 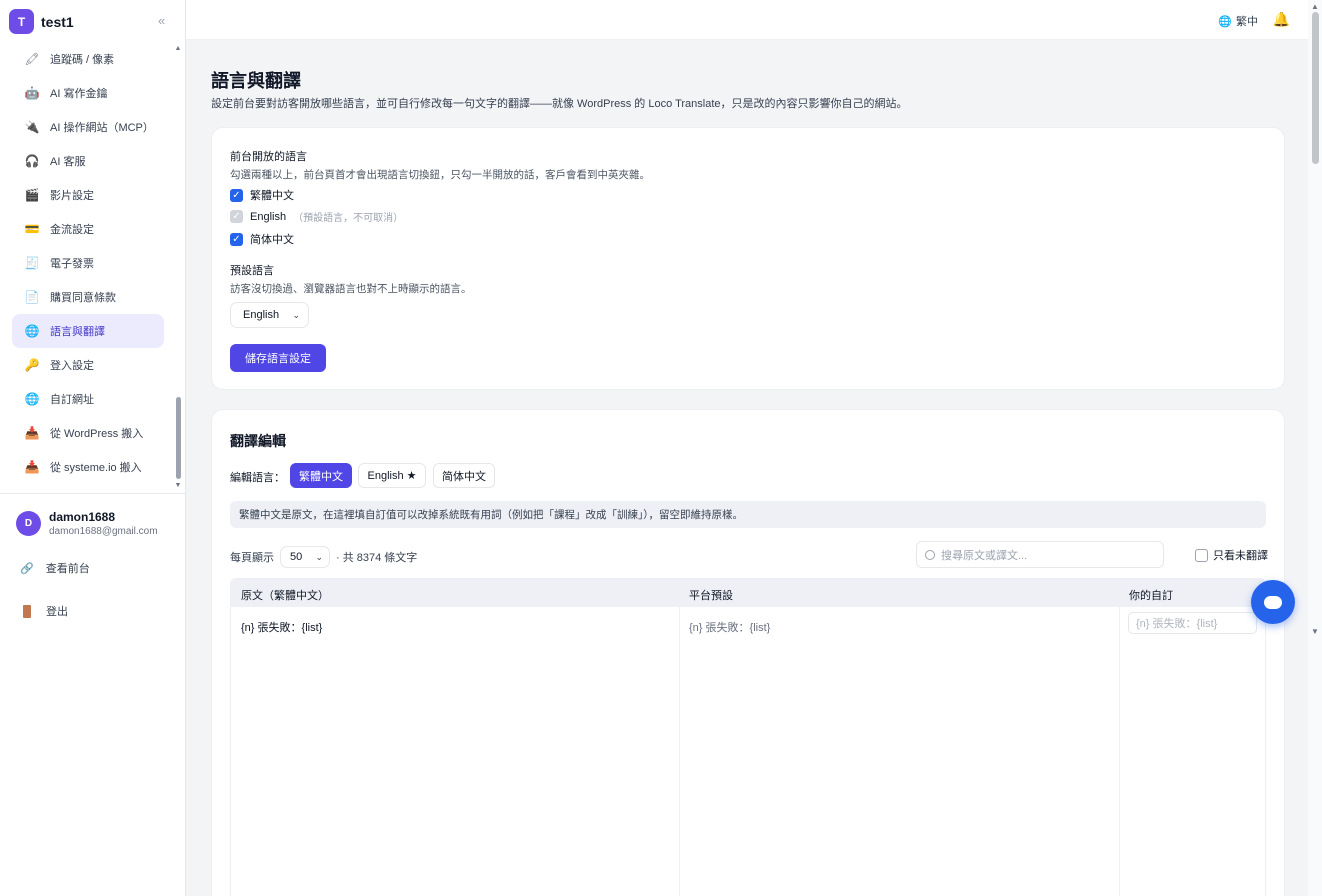 I want to click on edit-language-label: 編輯語言：, so click(x=257, y=478).